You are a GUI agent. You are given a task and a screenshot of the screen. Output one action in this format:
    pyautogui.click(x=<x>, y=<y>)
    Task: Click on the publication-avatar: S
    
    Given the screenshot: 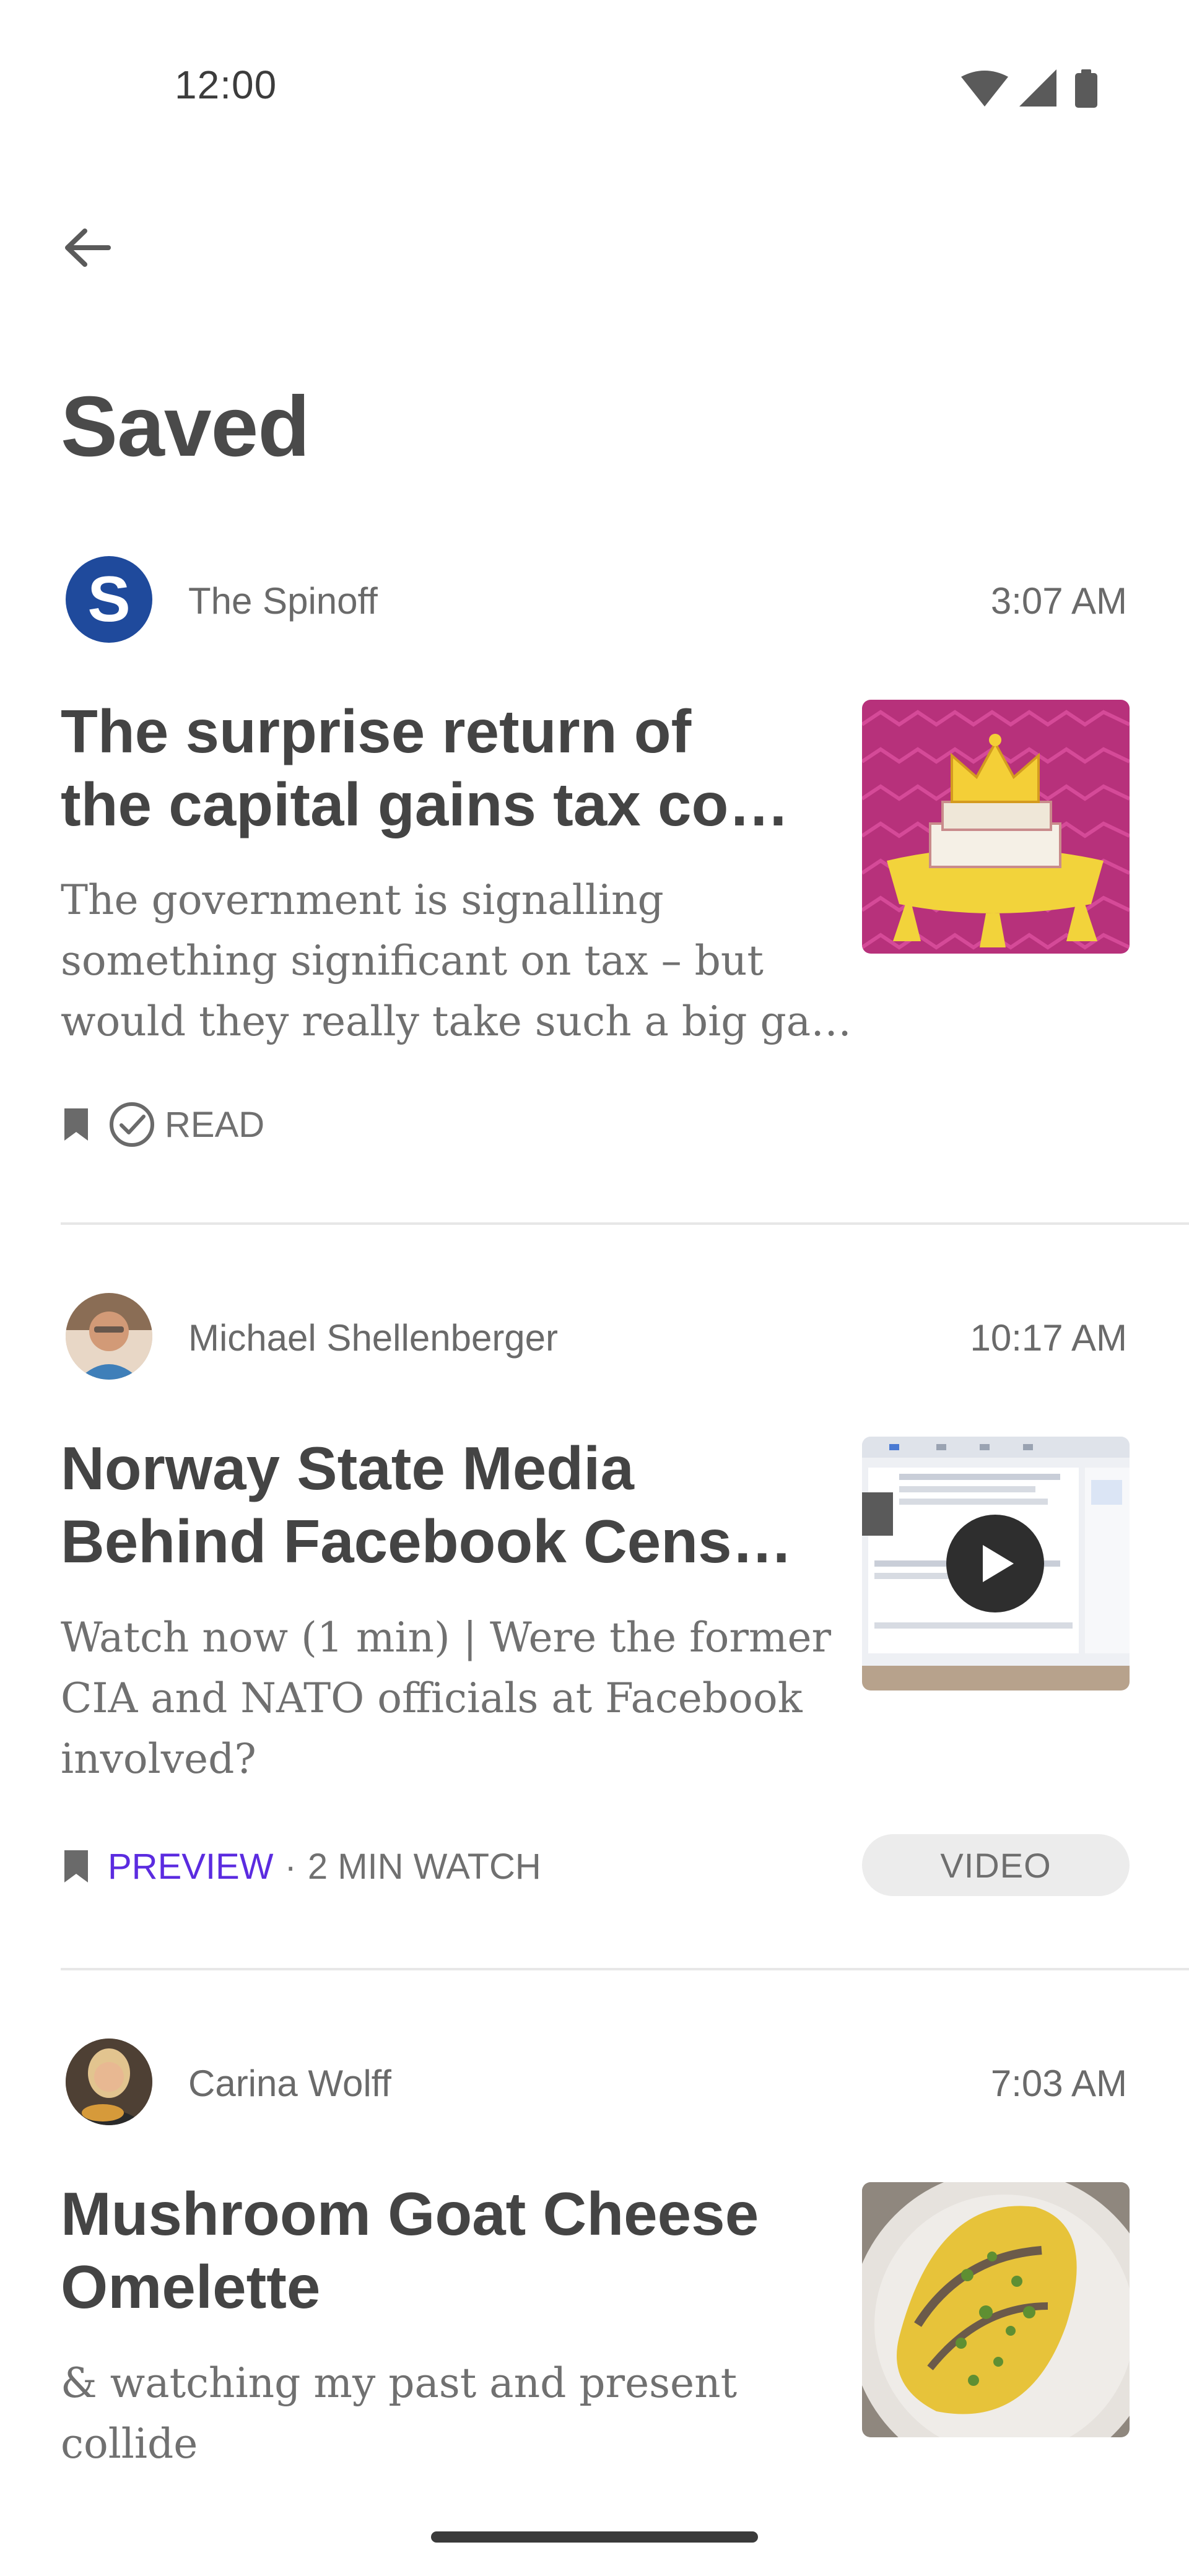 What is the action you would take?
    pyautogui.click(x=109, y=599)
    